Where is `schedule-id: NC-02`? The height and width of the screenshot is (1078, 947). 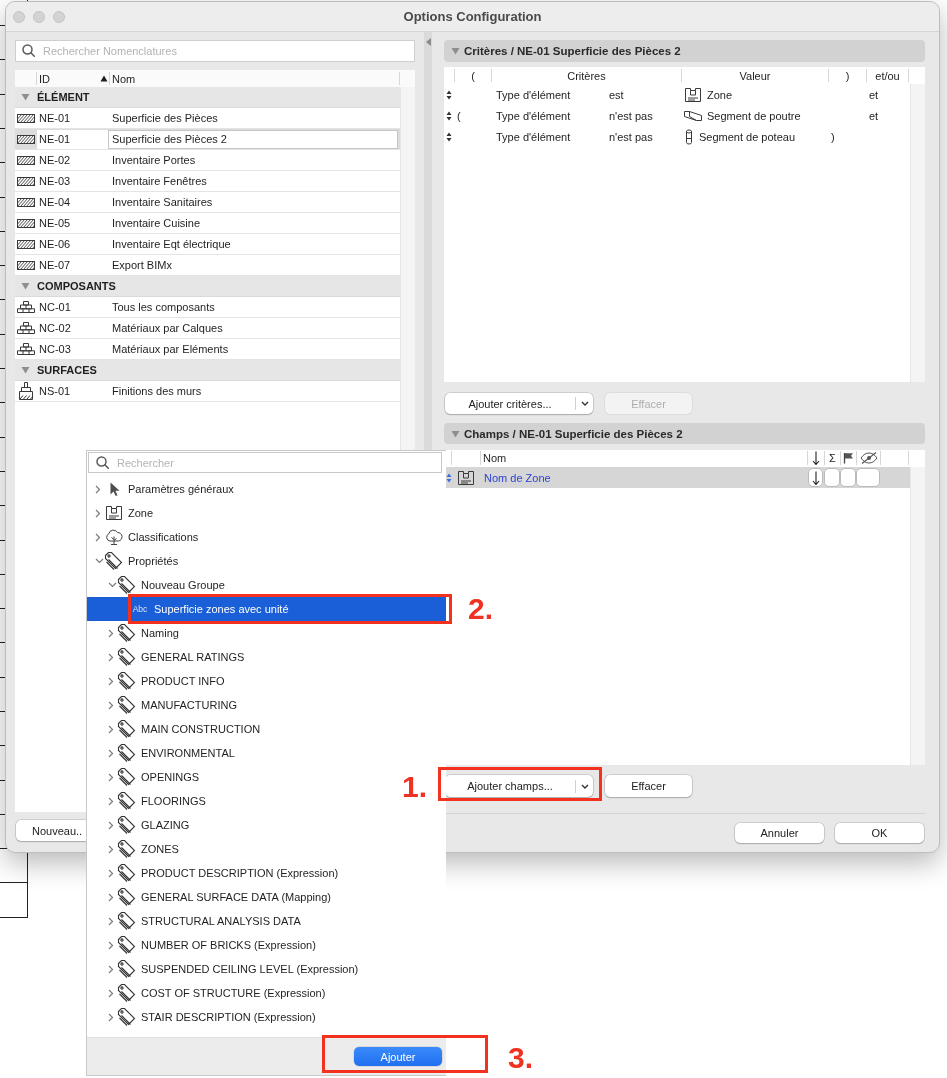
schedule-id: NC-02 is located at coordinates (55, 328).